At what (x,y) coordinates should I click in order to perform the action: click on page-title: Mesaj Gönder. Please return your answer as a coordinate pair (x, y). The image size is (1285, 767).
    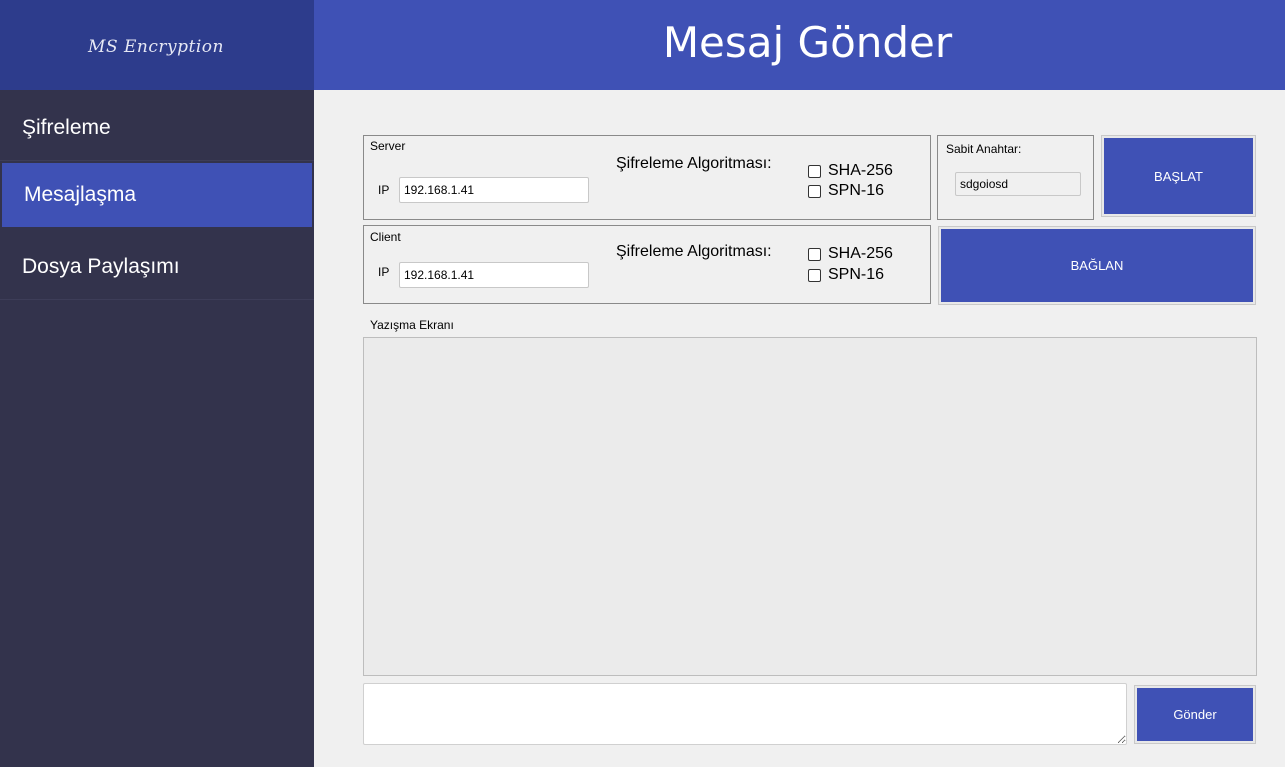
    Looking at the image, I should click on (807, 42).